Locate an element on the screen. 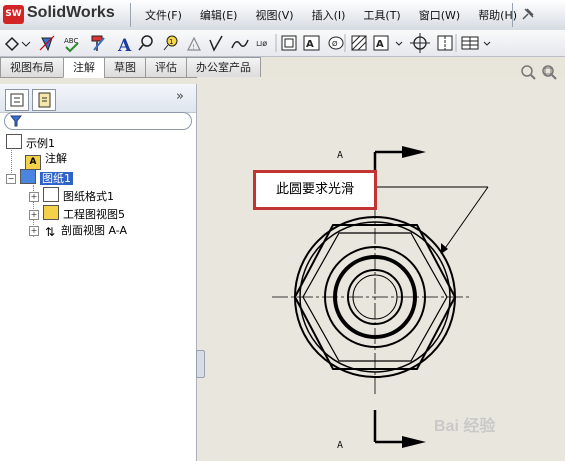 This screenshot has height=461, width=565. tree-root: 示例1 is located at coordinates (30, 142).